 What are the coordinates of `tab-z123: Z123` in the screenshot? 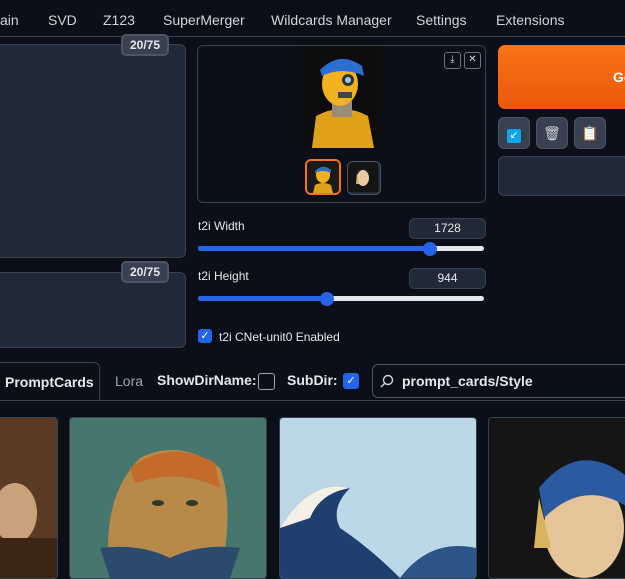 It's located at (119, 20).